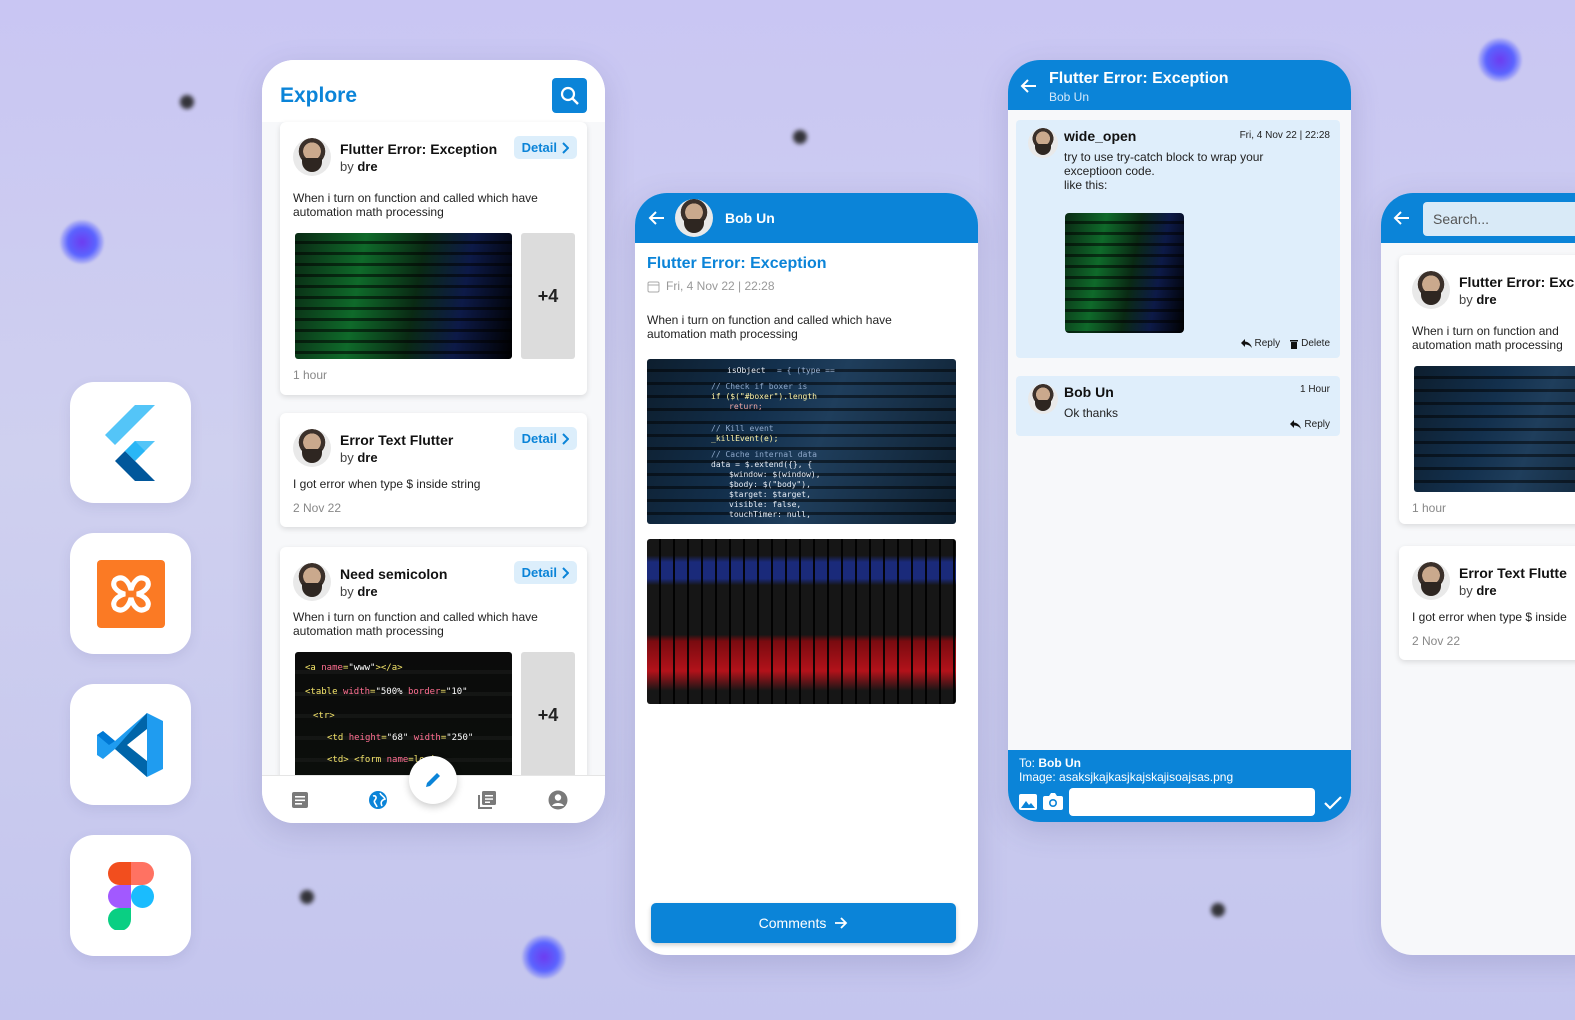 The height and width of the screenshot is (1020, 1575). What do you see at coordinates (1164, 157) in the screenshot?
I see `comment-text: try to use try-catch block to wrap your` at bounding box center [1164, 157].